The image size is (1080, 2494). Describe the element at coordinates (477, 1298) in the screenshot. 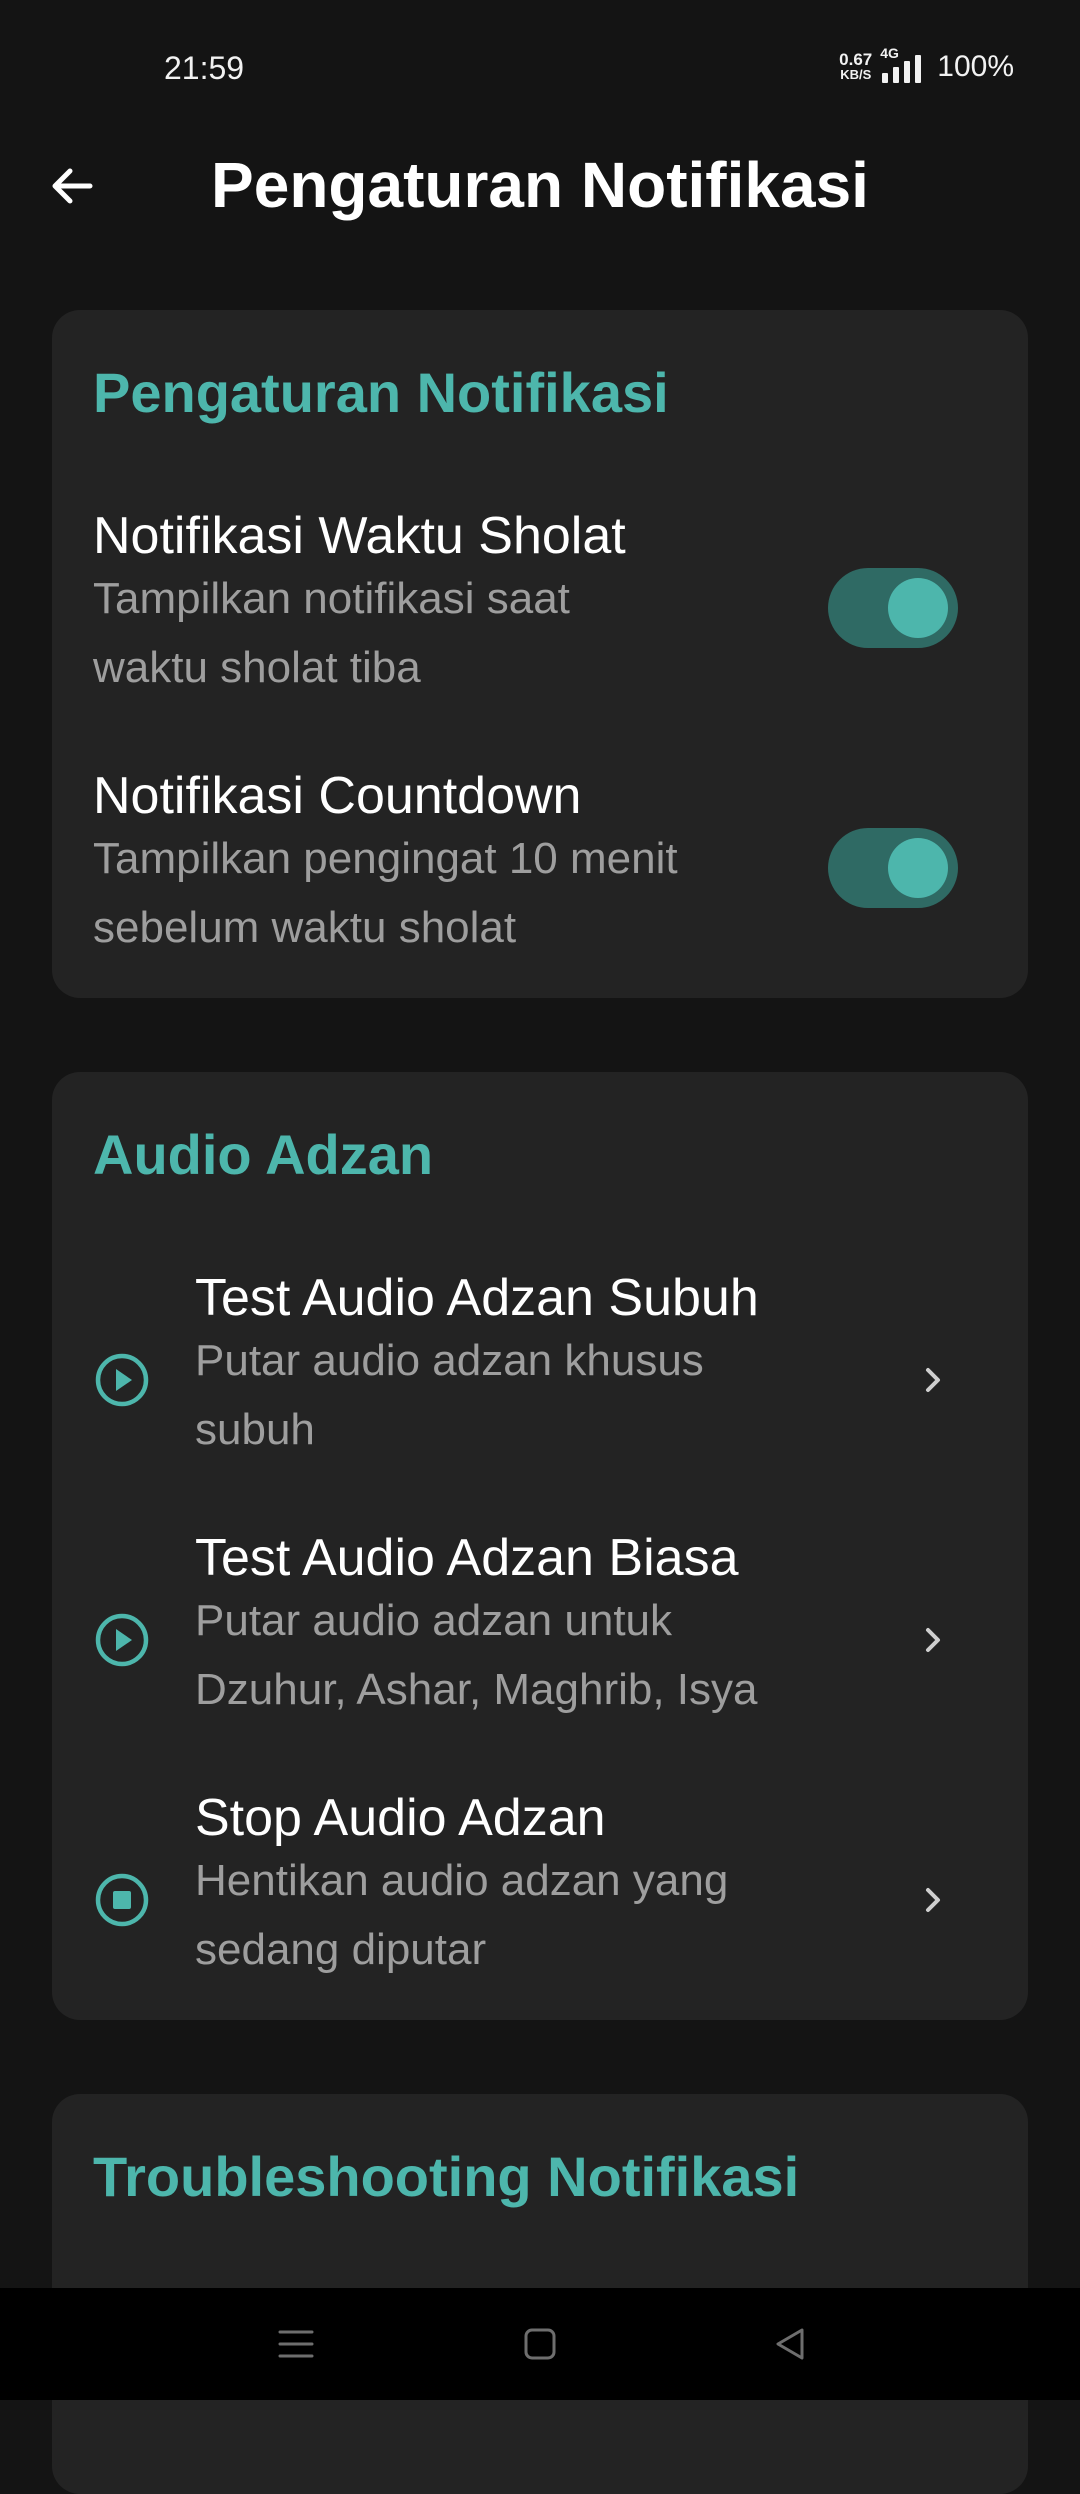

I see `row-title: Test Audio Adzan Subuh` at that location.